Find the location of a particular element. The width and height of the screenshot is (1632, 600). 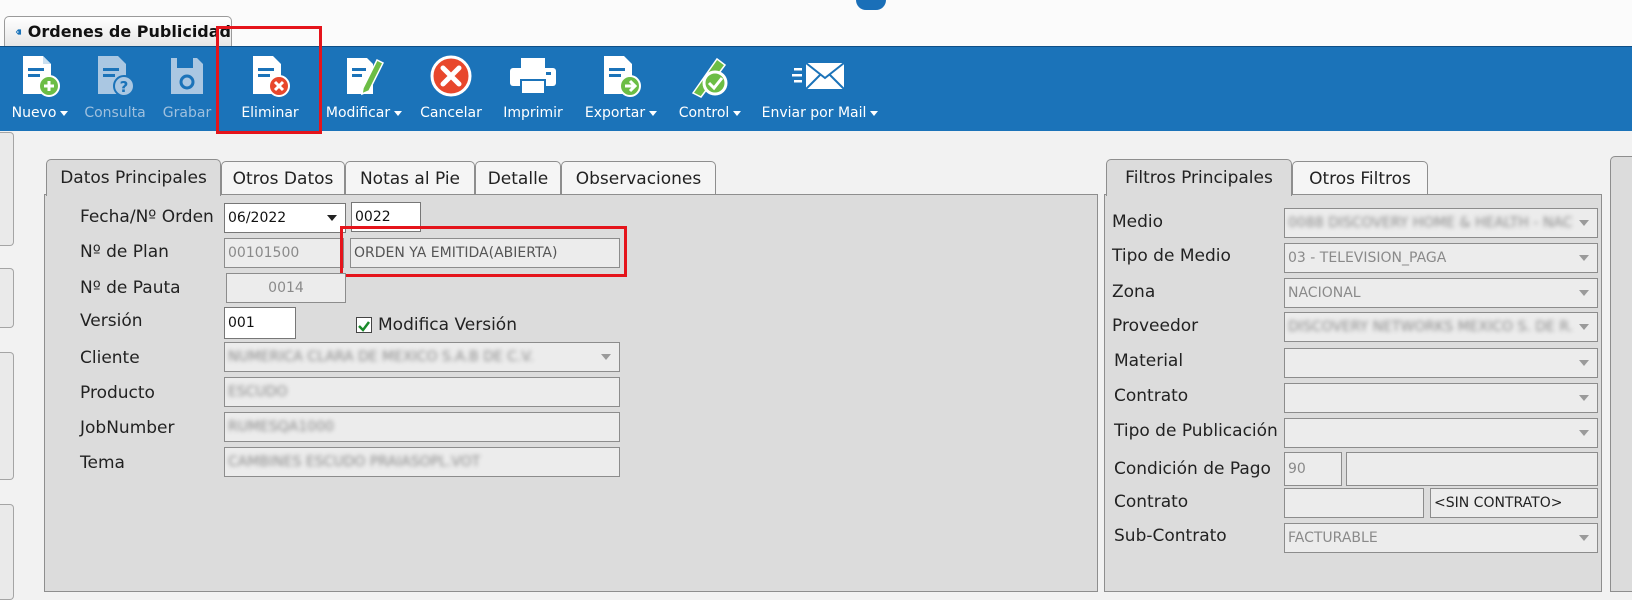

sin-contrato-value: <SIN CONTRATO> is located at coordinates (1498, 503).